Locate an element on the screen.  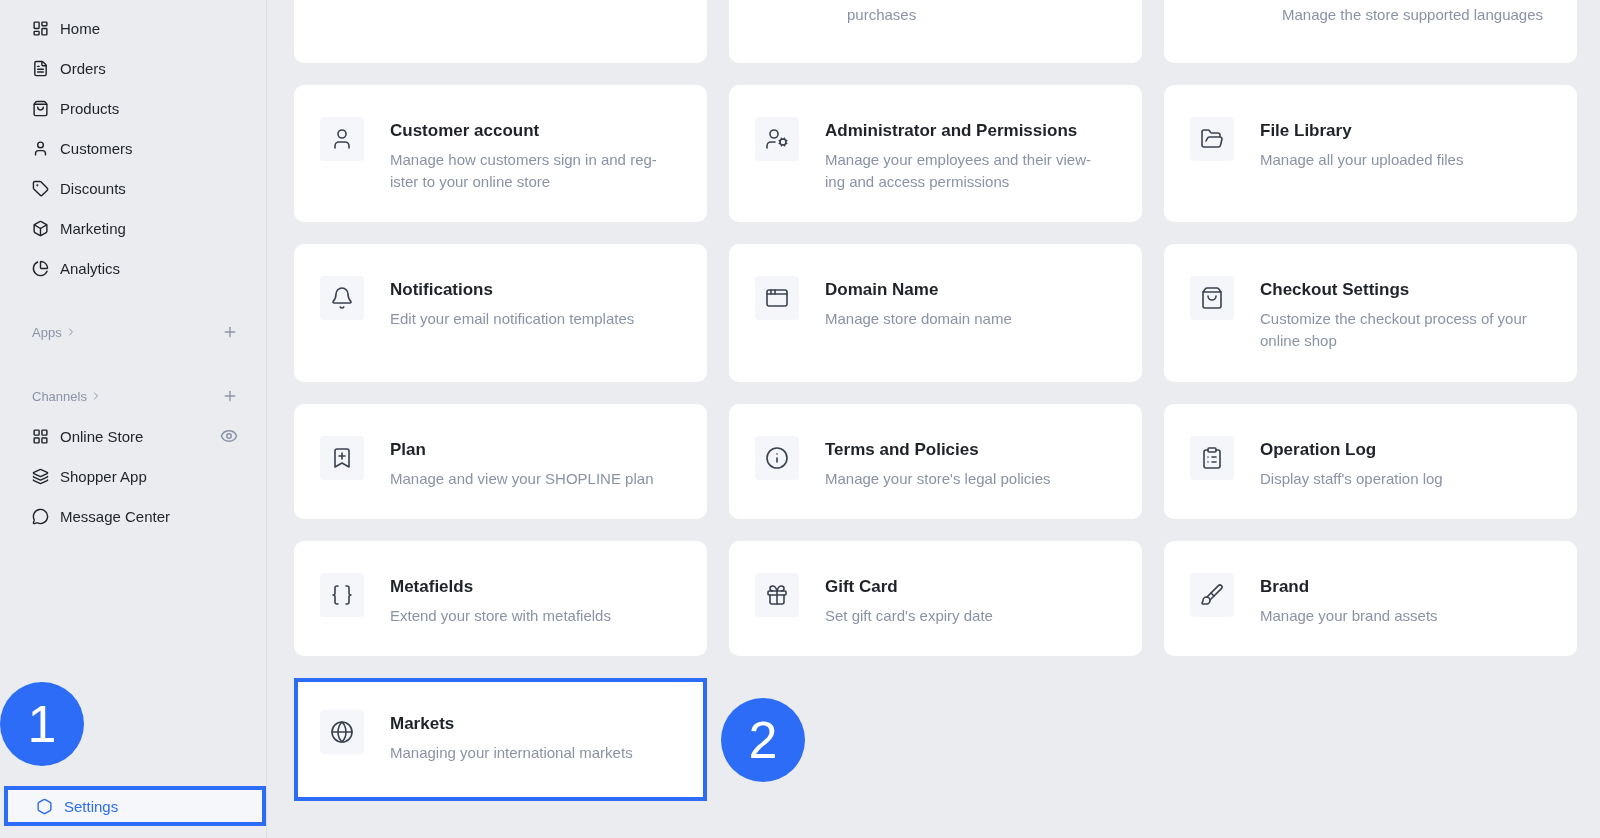
card-description: Managing your international markets is located at coordinates (511, 753).